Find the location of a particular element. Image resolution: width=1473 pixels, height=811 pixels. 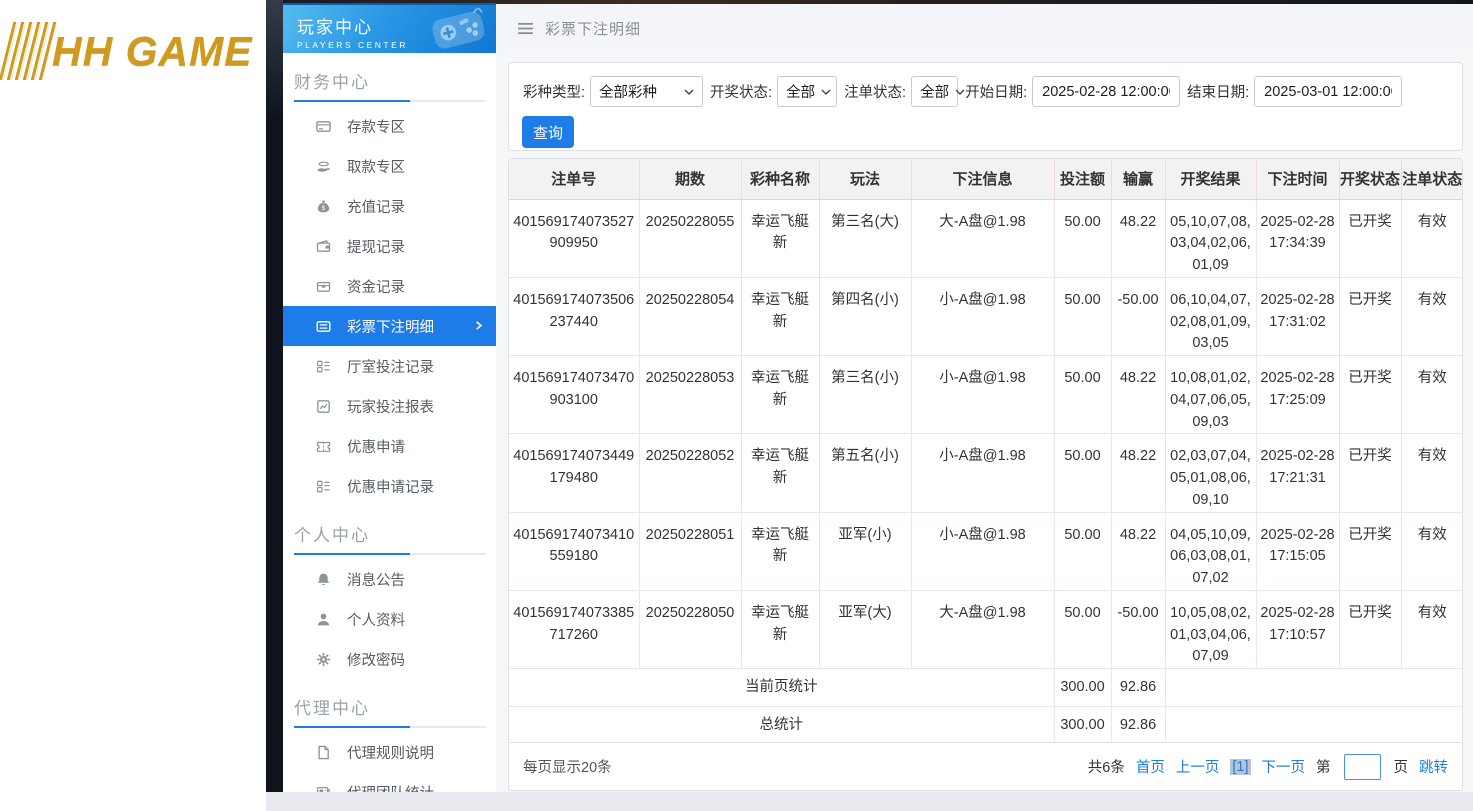

sidebar-item-money-bag: $ 充值记录 is located at coordinates (389, 206).